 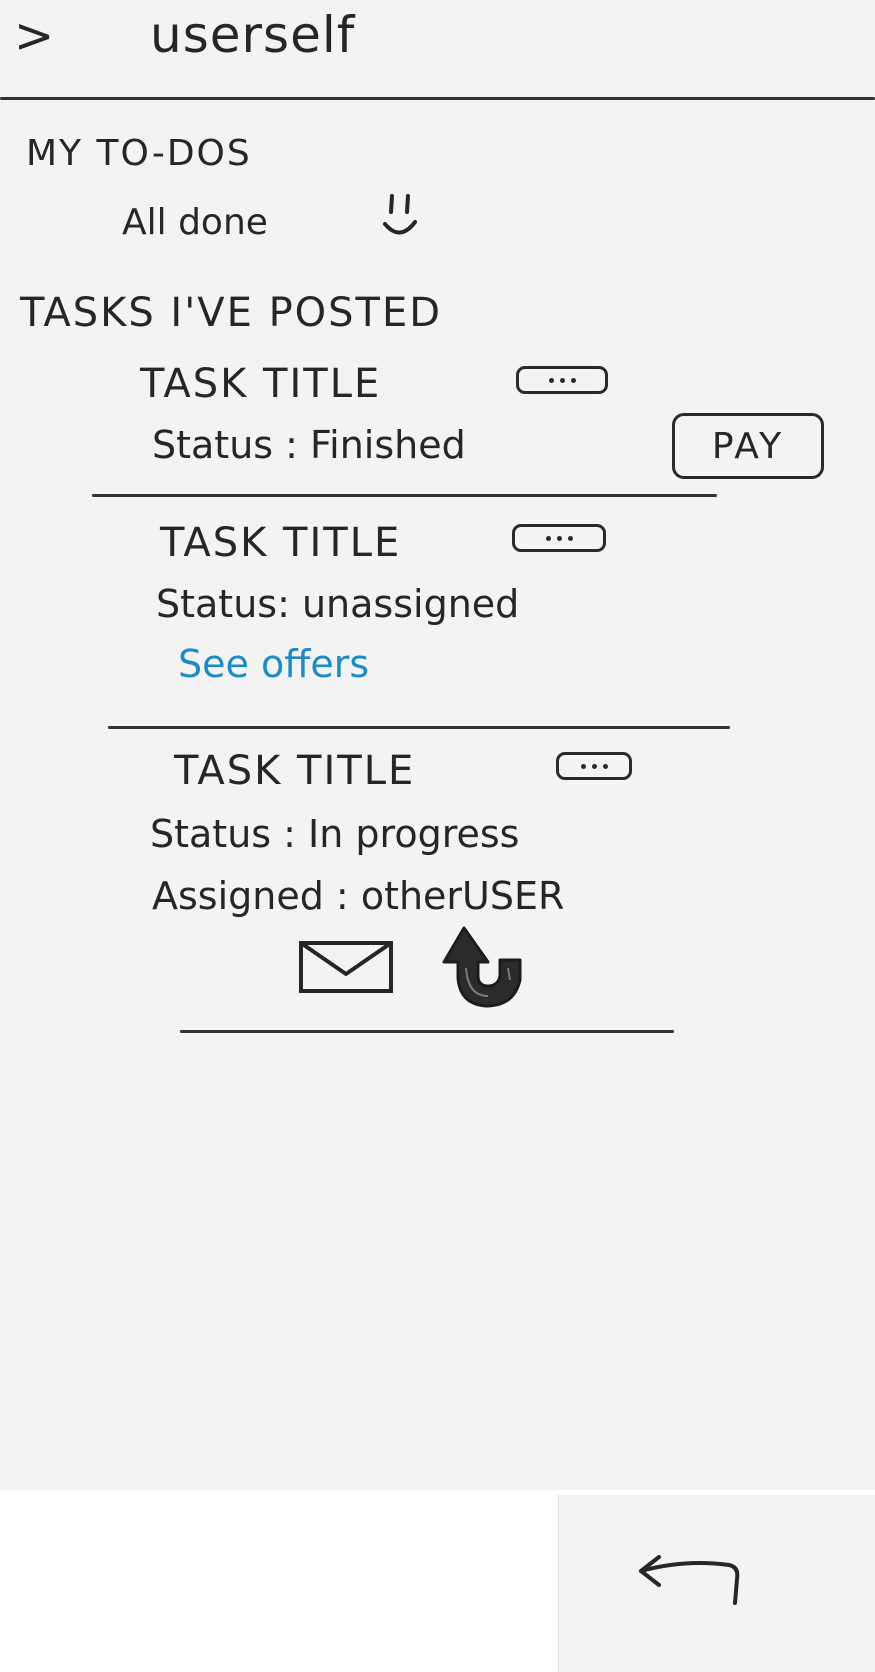 I want to click on task-3-status: Status : In progress, so click(x=335, y=834).